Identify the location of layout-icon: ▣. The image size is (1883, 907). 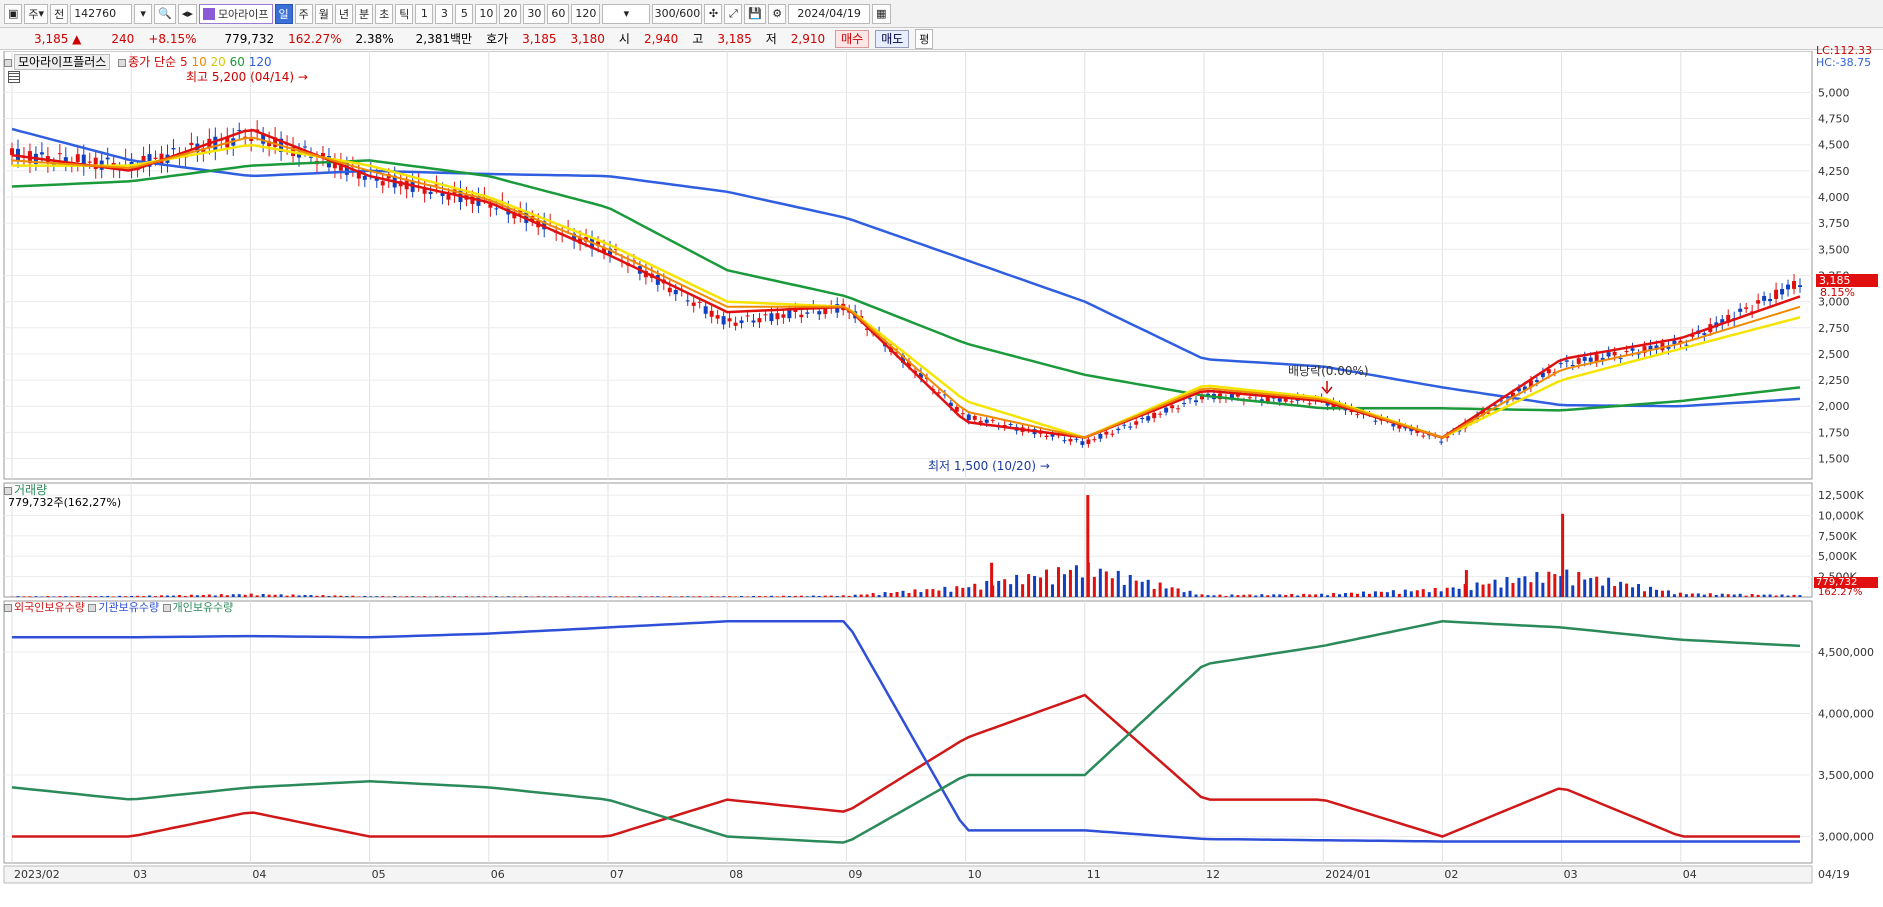
(13, 14).